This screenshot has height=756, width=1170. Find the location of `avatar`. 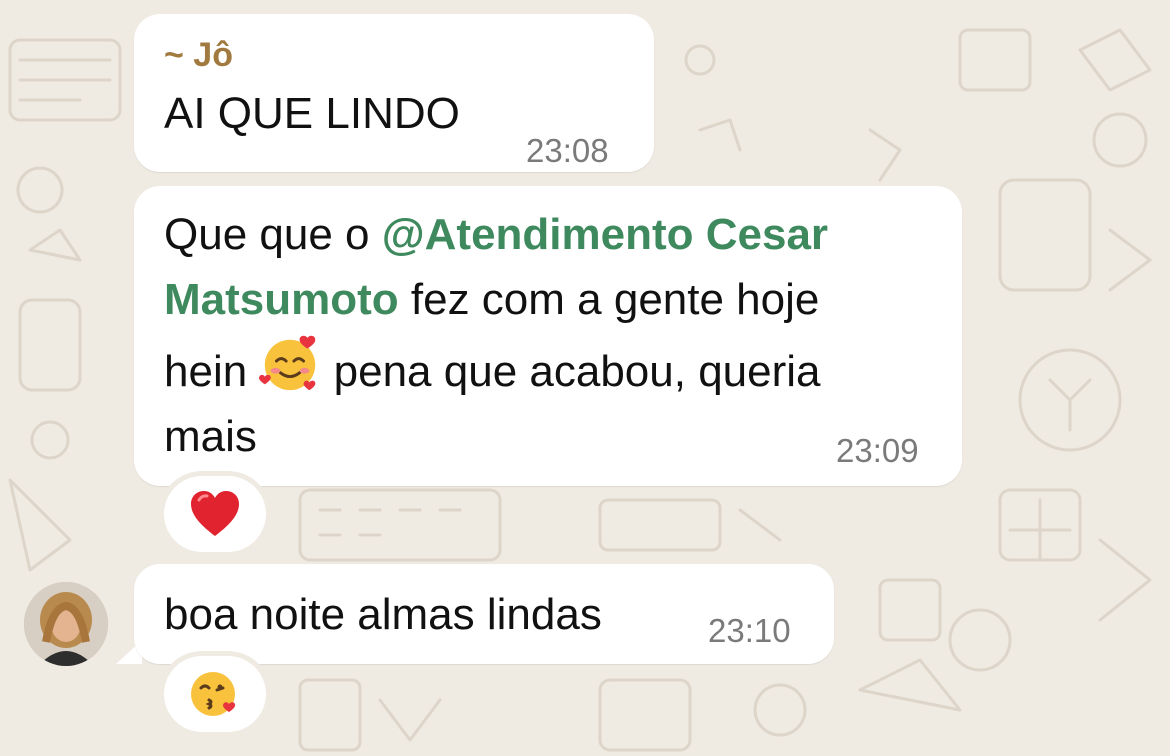

avatar is located at coordinates (66, 624).